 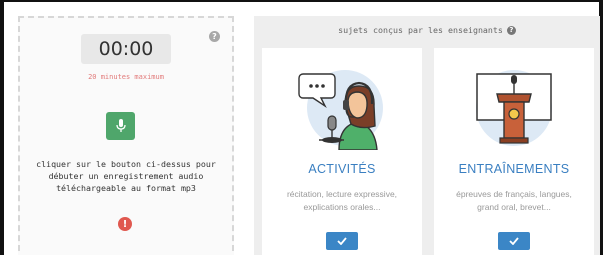 I want to click on select-entrainements-button, so click(x=514, y=241).